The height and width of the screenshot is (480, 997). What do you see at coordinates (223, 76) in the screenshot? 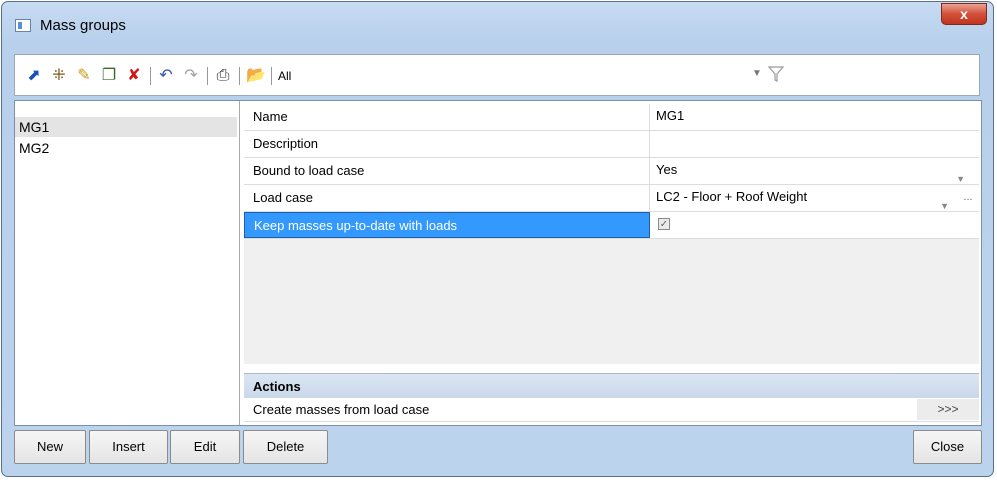
I see `print-icon: ⎙` at bounding box center [223, 76].